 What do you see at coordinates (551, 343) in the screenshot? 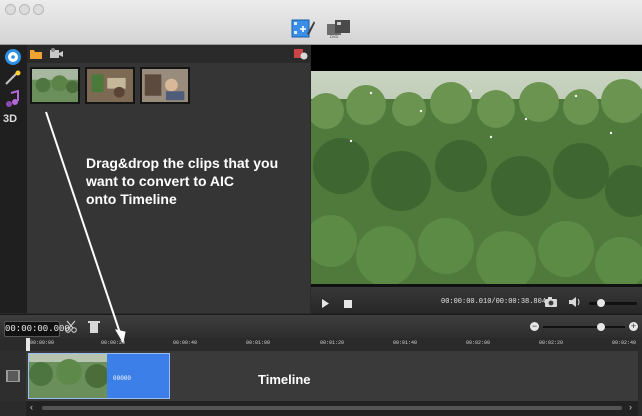
I see `ruler-tick-7: 00:02:20` at bounding box center [551, 343].